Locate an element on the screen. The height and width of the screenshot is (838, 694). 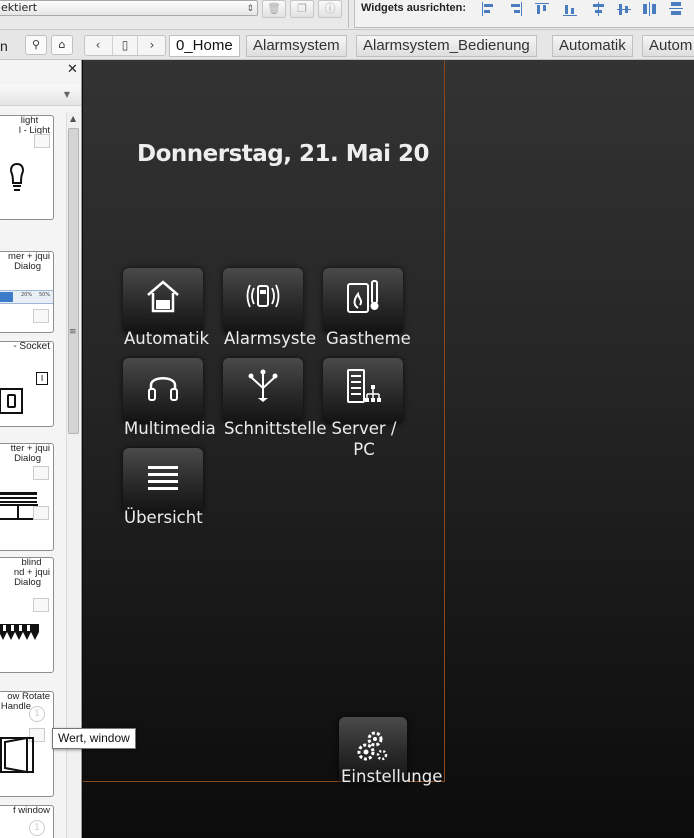
align-bottom-icon is located at coordinates (571, 9).